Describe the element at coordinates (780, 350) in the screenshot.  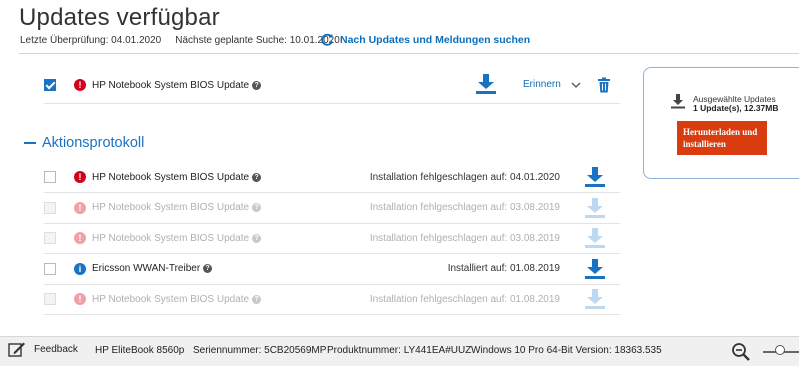
I see `zoom-slider-thumb` at that location.